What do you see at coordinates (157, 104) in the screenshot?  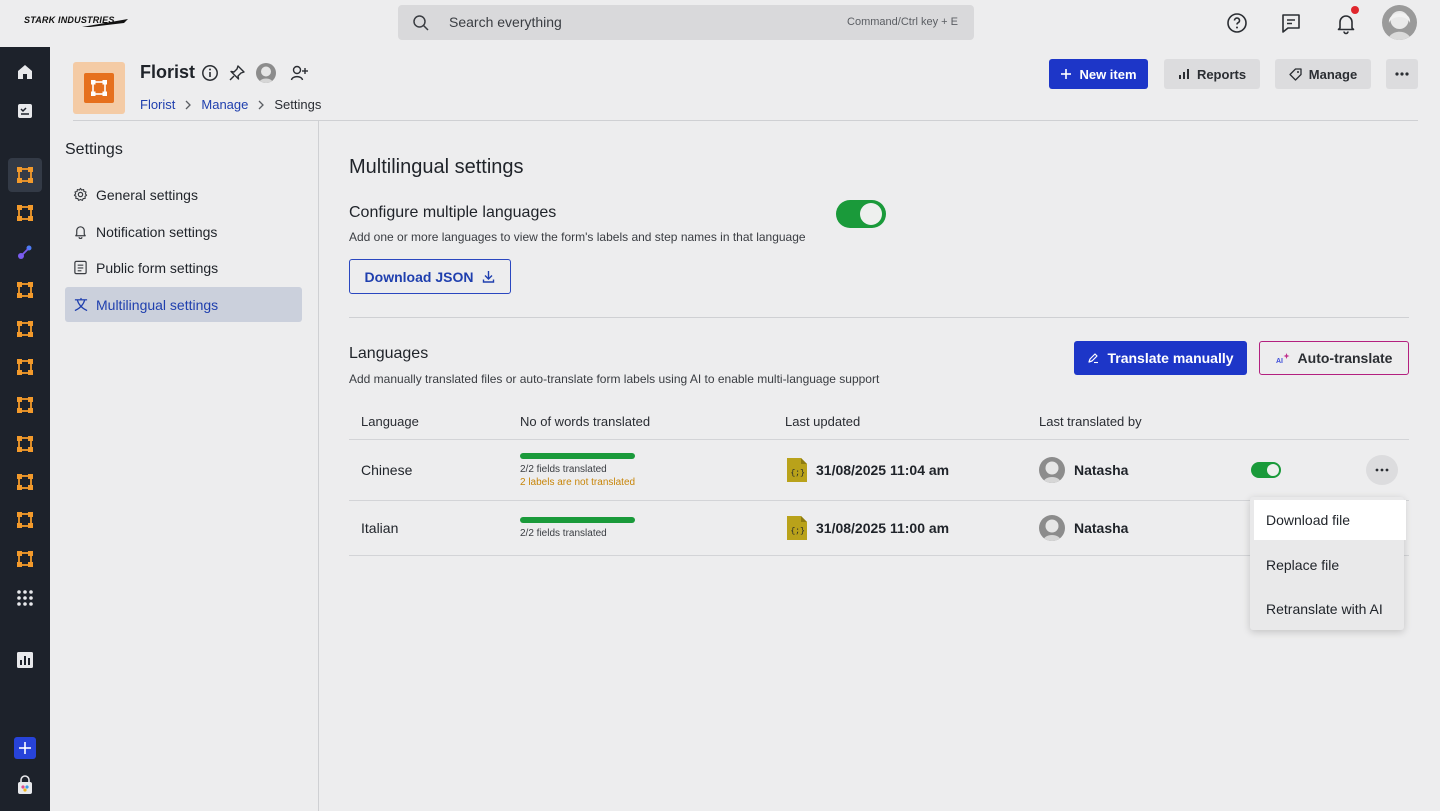 I see `breadcrumb-florist: Florist` at bounding box center [157, 104].